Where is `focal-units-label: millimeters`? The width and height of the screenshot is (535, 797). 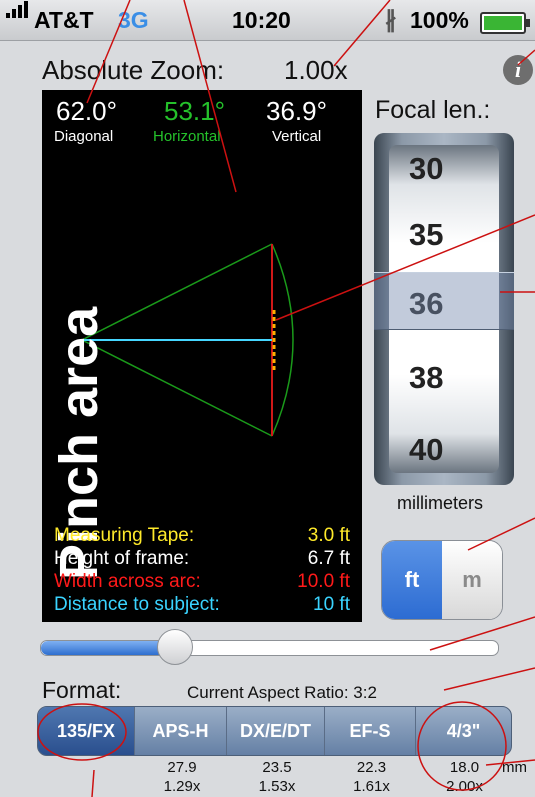 focal-units-label: millimeters is located at coordinates (440, 503).